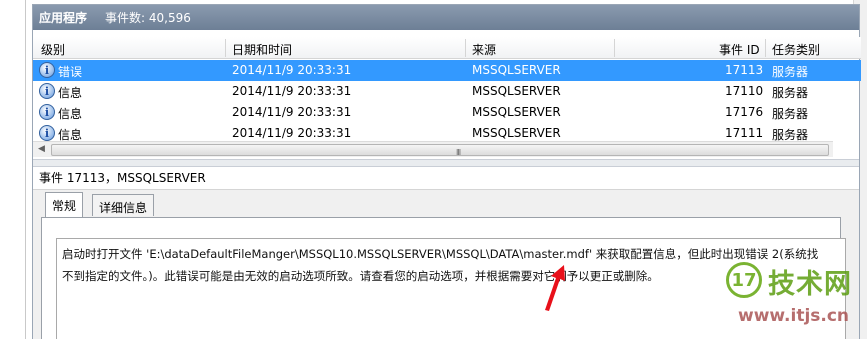  I want to click on log-titlebar: 应用程序 事件数: 40,596, so click(446, 17).